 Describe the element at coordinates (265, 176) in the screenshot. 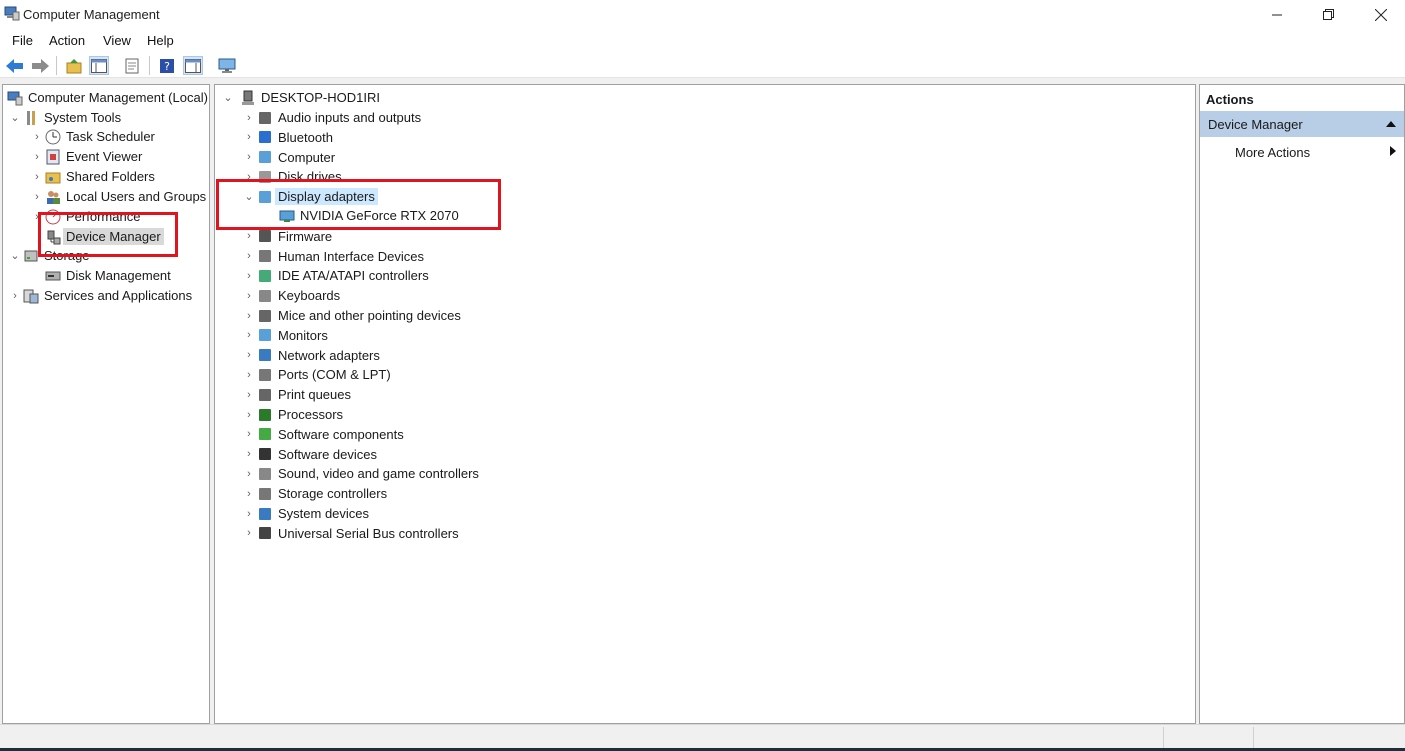

I see `disk-drive-icon` at that location.